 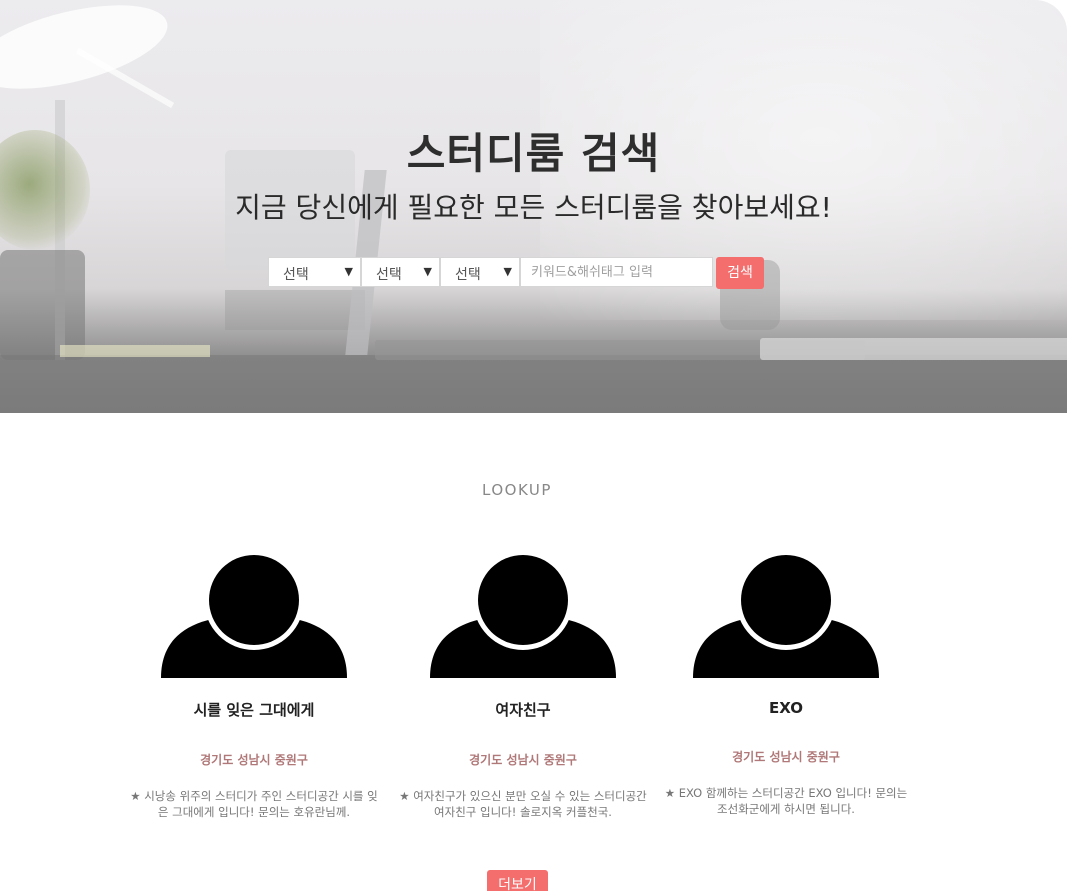 I want to click on card-title: 시를 잊은 그대에게, so click(x=254, y=710).